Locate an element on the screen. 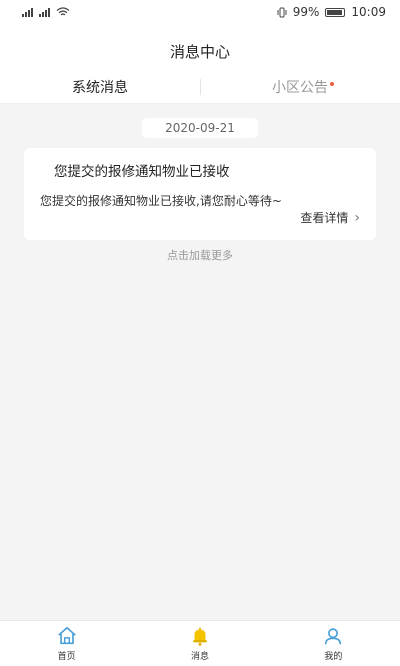 Image resolution: width=400 pixels, height=666 pixels. chevron-right-icon: › is located at coordinates (357, 217).